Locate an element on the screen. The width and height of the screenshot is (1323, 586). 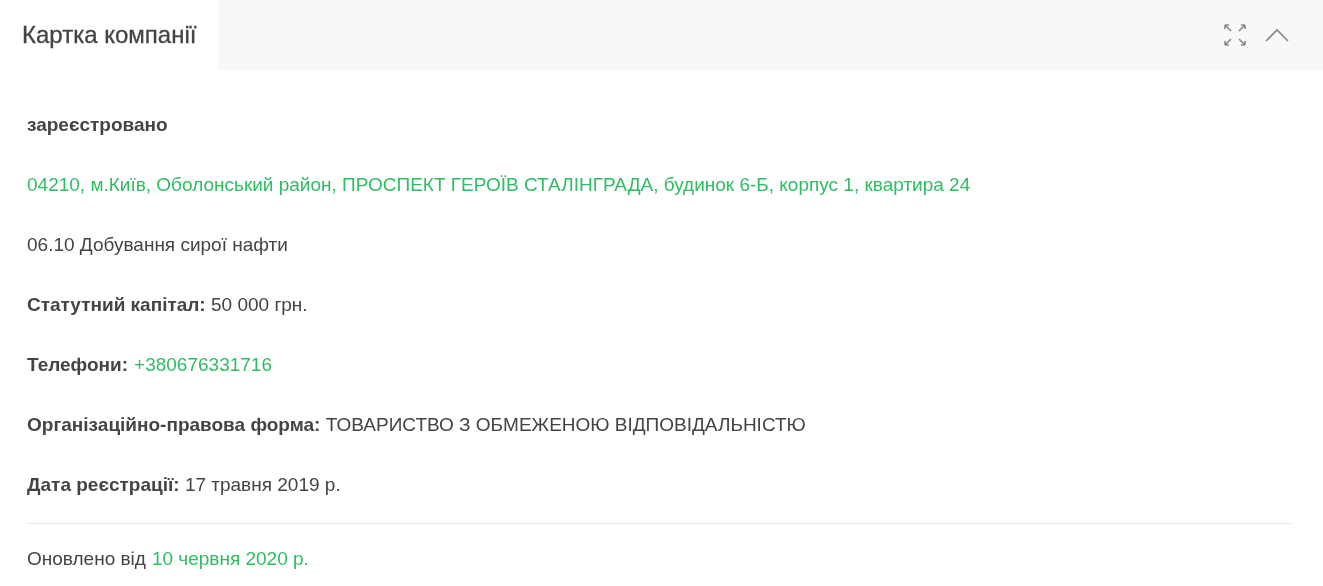
field-text: Організаційно-правова форма: ТОВАРИСТВО З ОБМЕЖЕНОЮ ВІДПОВІДАЛЬНІСТЮ is located at coordinates (416, 425).